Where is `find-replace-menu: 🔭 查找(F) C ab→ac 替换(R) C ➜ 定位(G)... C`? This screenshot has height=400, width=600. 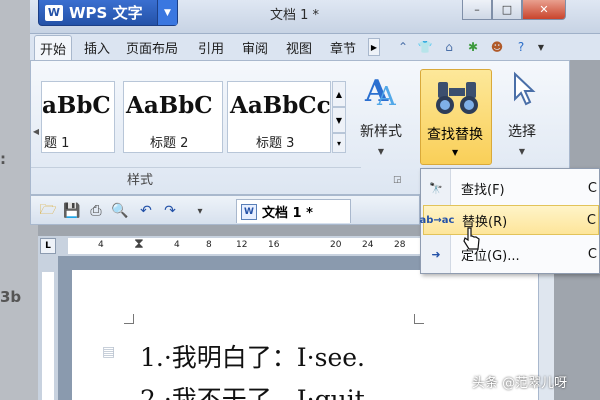
find-replace-menu: 🔭 查找(F) C ab→ac 替换(R) C ➜ 定位(G)... C is located at coordinates (510, 221).